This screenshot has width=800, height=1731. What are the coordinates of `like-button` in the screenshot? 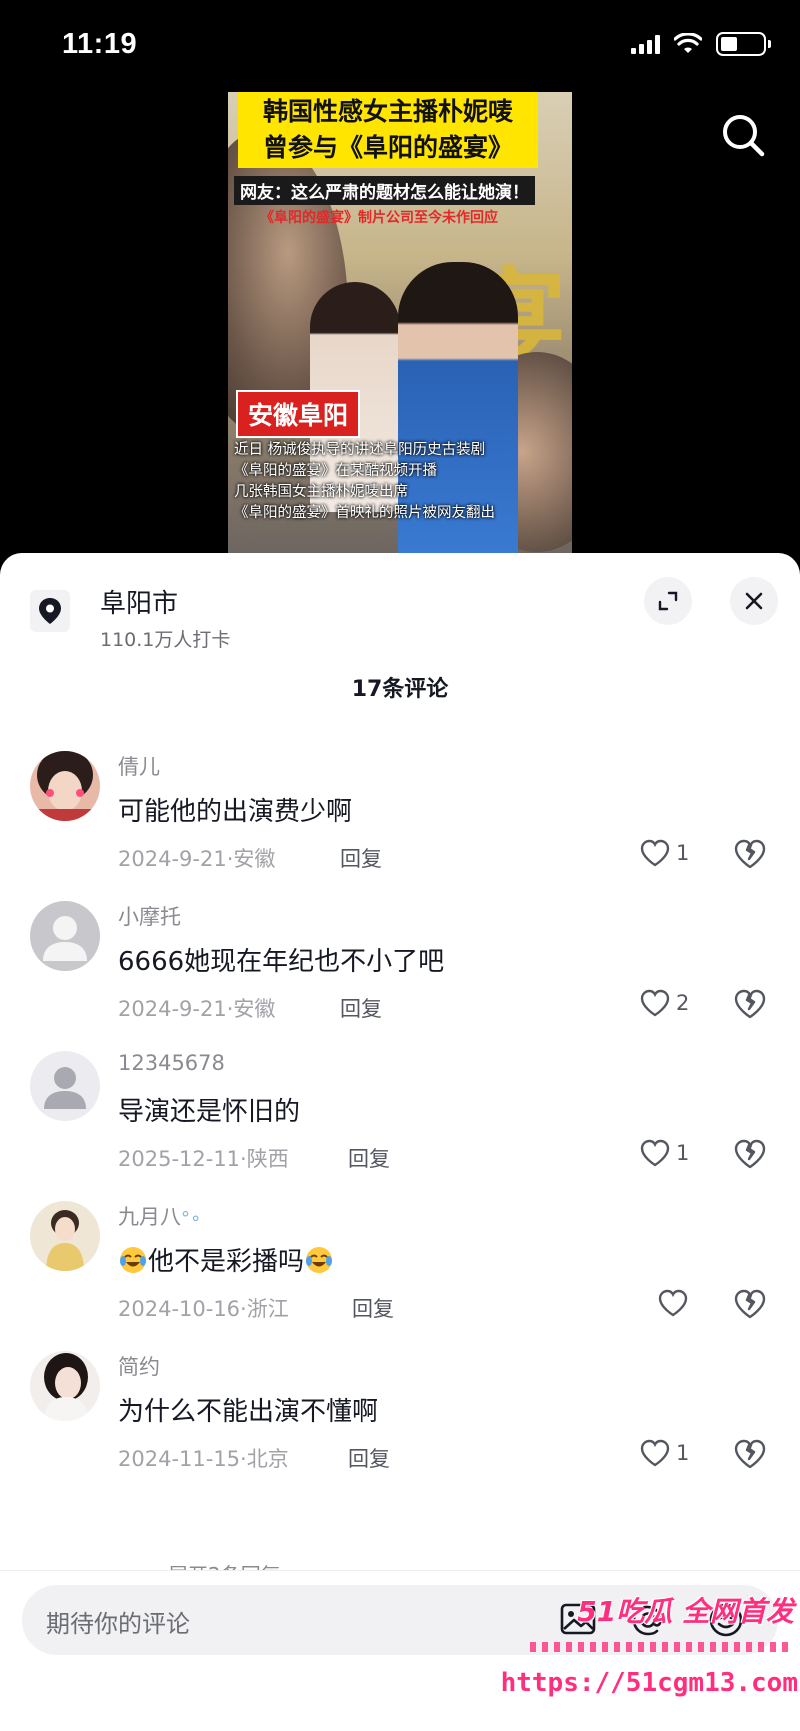 It's located at (676, 1303).